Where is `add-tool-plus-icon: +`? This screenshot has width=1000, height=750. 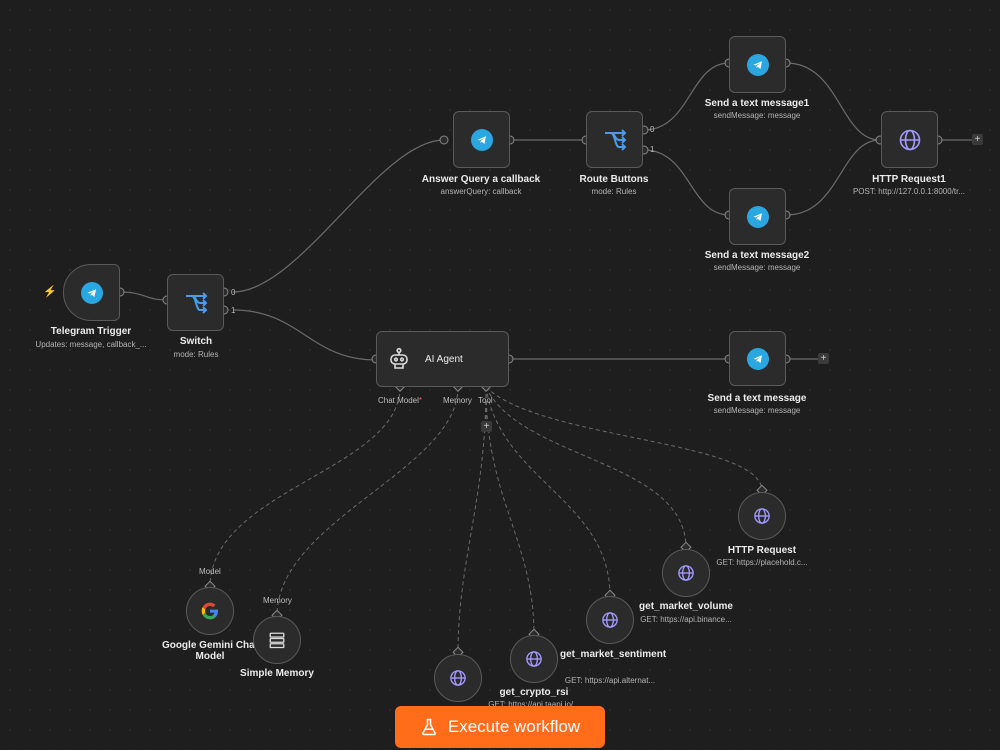
add-tool-plus-icon: + is located at coordinates (486, 426).